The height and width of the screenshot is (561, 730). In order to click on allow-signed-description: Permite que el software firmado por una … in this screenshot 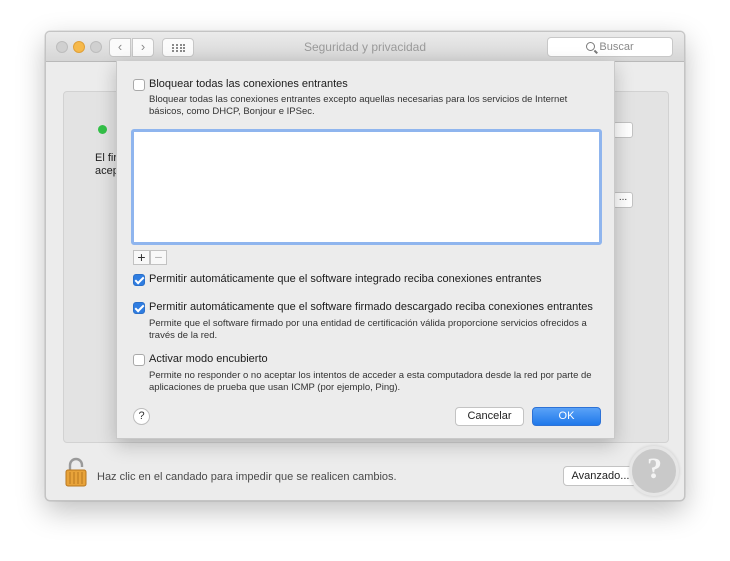, I will do `click(368, 329)`.